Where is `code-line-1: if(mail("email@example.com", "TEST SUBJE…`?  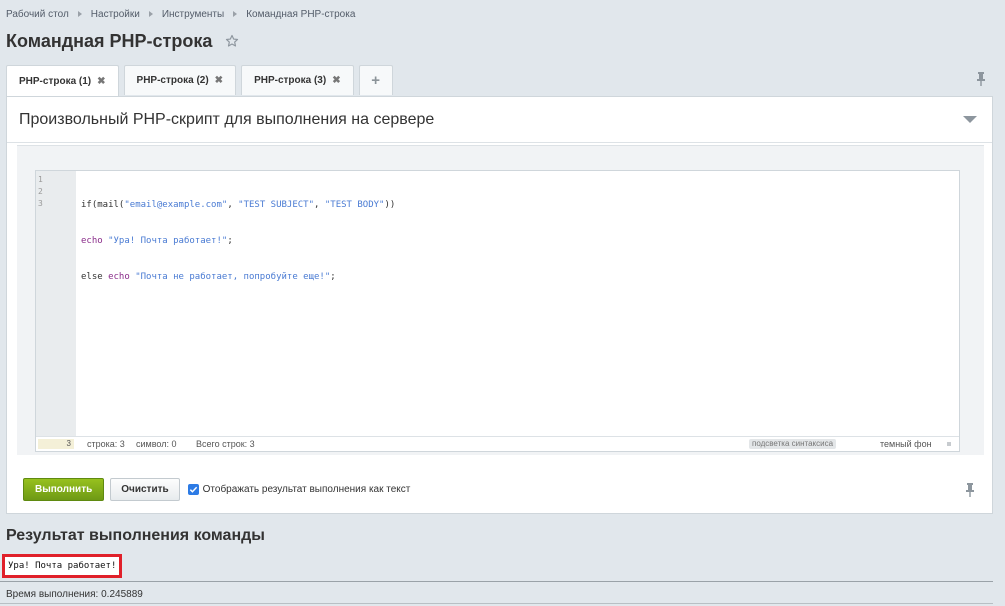 code-line-1: if(mail("email@example.com", "TEST SUBJE… is located at coordinates (238, 205).